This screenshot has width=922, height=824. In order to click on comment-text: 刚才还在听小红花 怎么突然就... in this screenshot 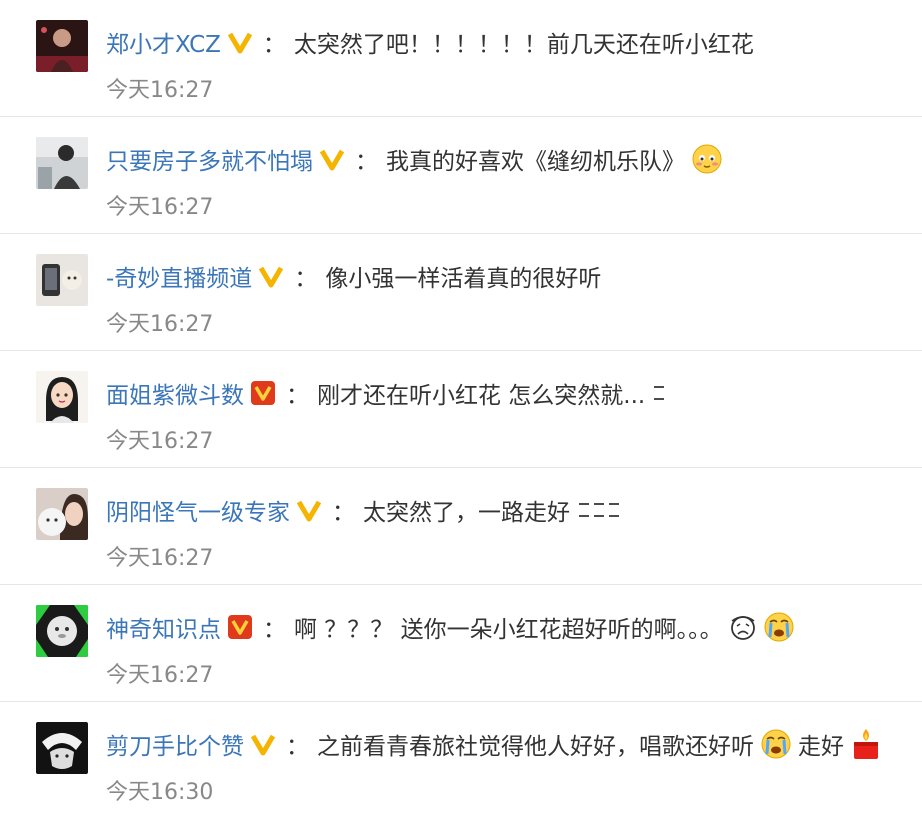, I will do `click(481, 396)`.